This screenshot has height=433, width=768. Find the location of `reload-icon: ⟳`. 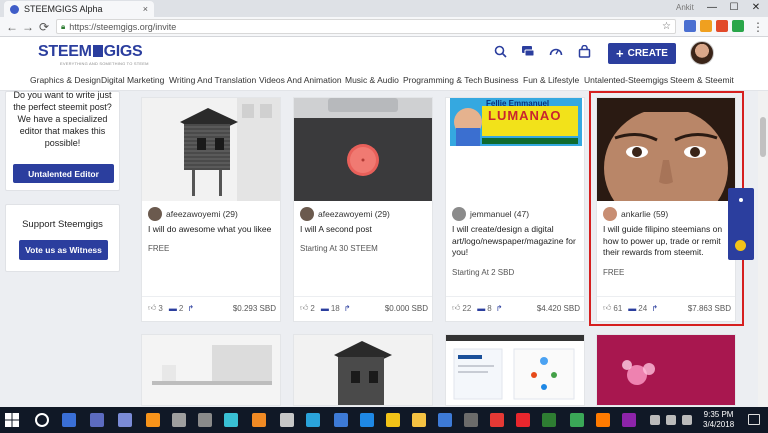

reload-icon: ⟳ is located at coordinates (44, 27).